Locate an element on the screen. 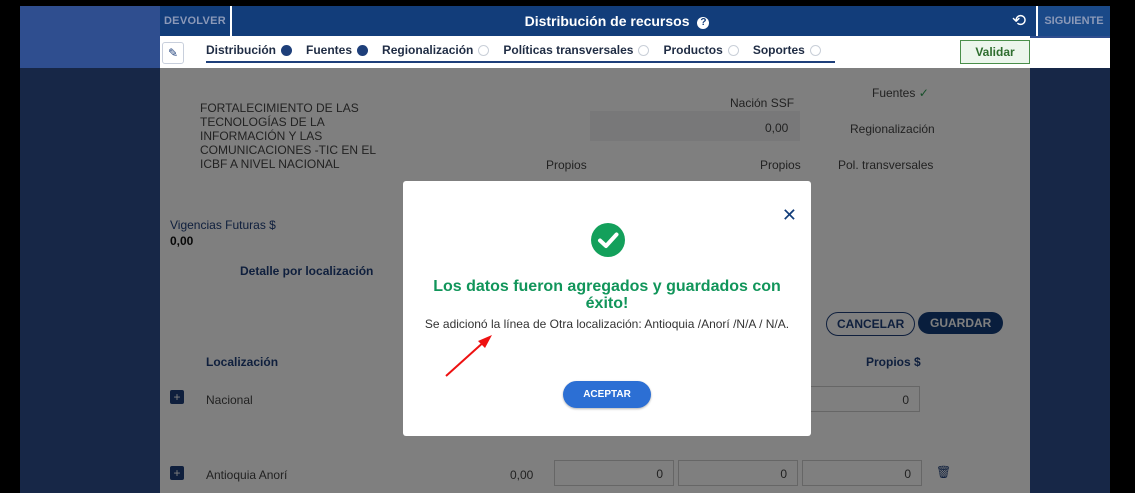 This screenshot has height=493, width=1135. pencil-icon: ✎ is located at coordinates (173, 53).